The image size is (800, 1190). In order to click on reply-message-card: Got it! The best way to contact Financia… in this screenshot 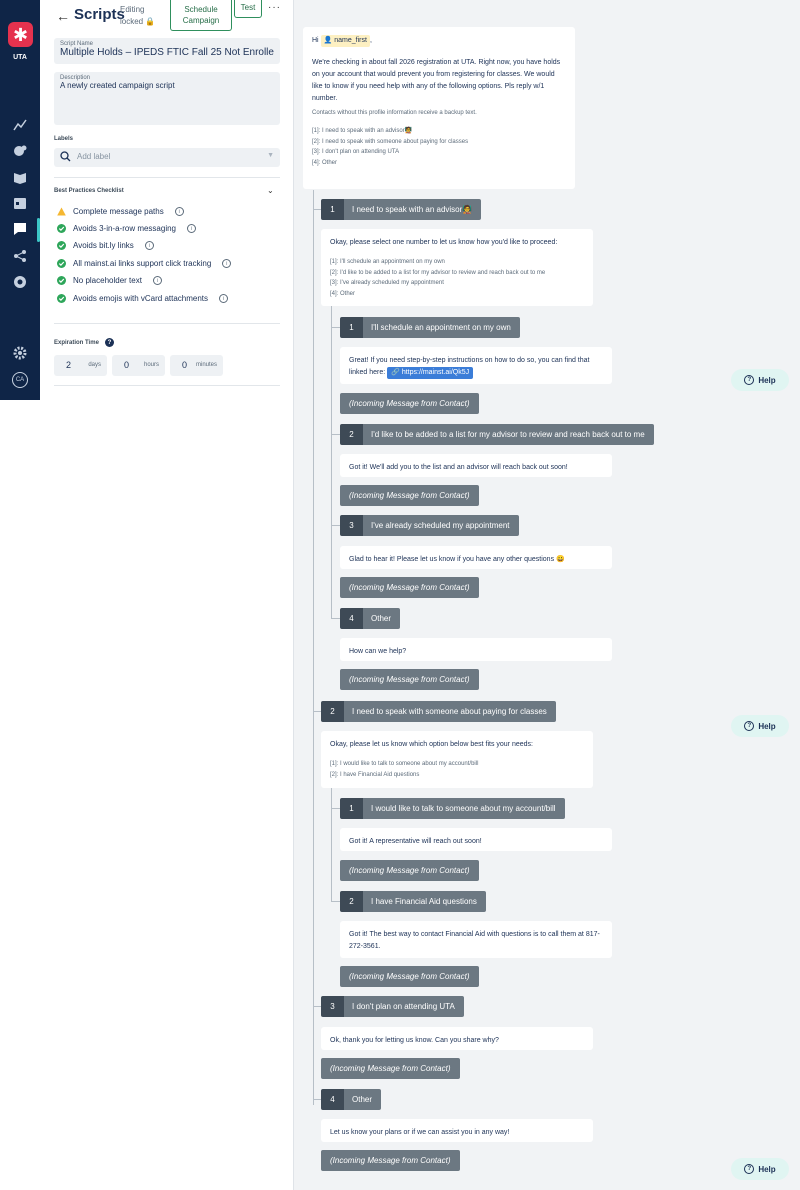, I will do `click(476, 939)`.